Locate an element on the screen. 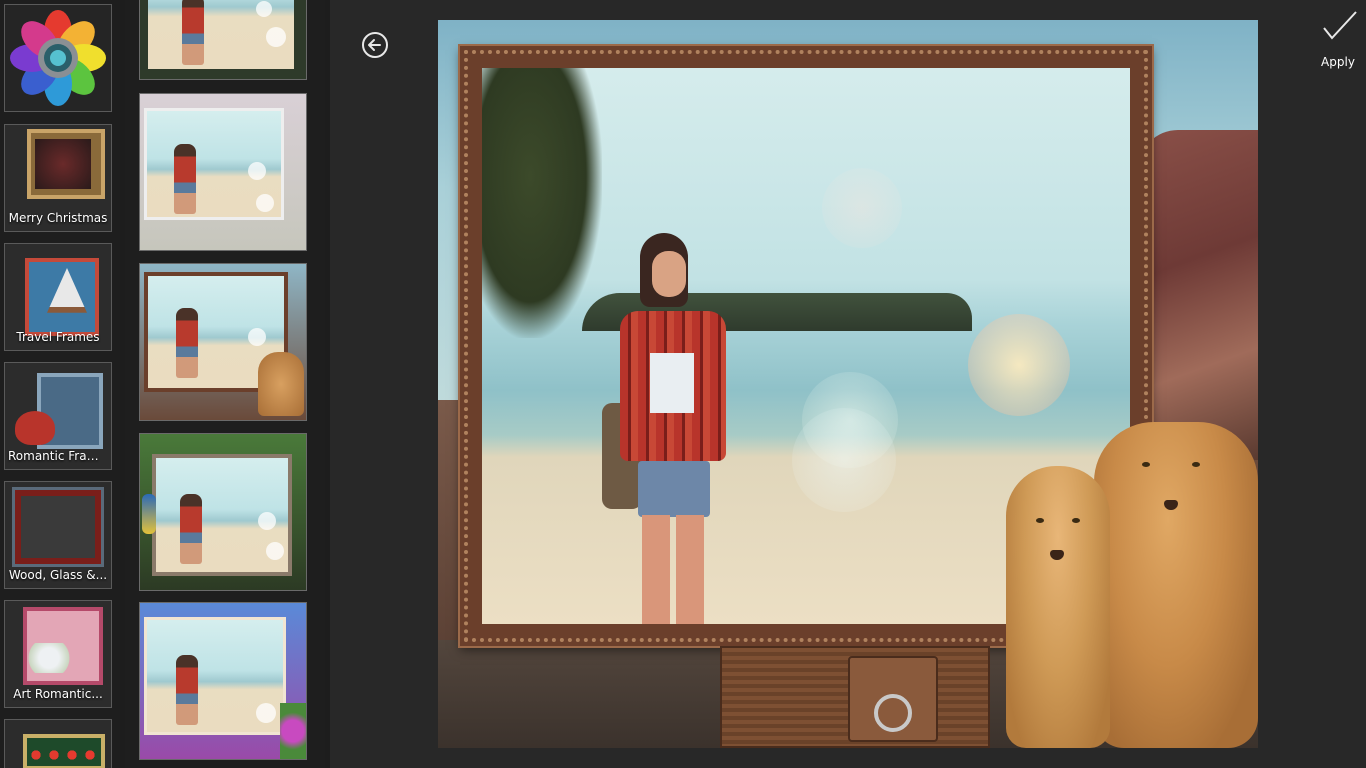  app-logo-icon is located at coordinates (58, 58).